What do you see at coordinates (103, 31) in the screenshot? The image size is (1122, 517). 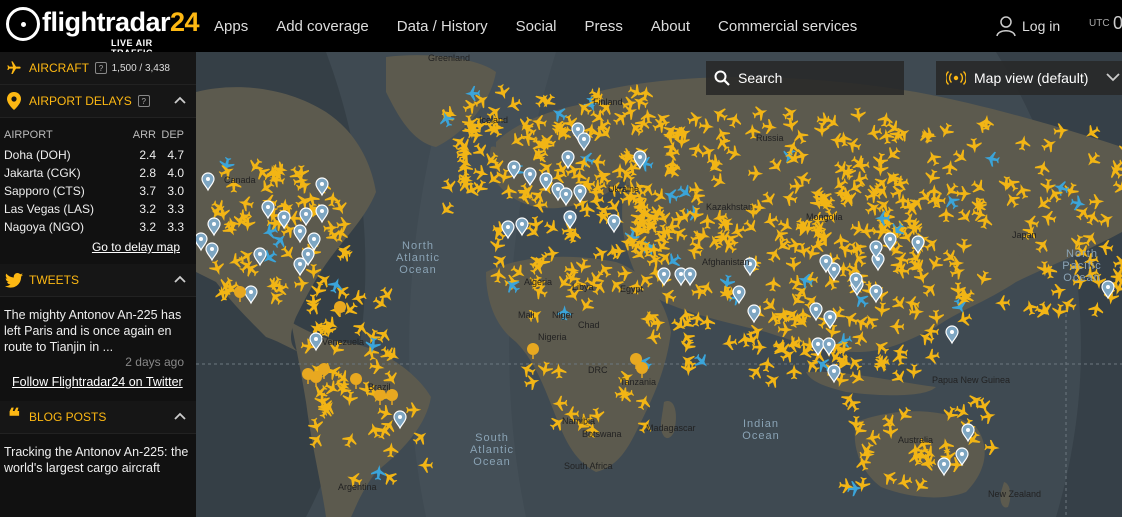 I see `flightradar24-logo: flightradar24 LIVE AIR TRAFFIC` at bounding box center [103, 31].